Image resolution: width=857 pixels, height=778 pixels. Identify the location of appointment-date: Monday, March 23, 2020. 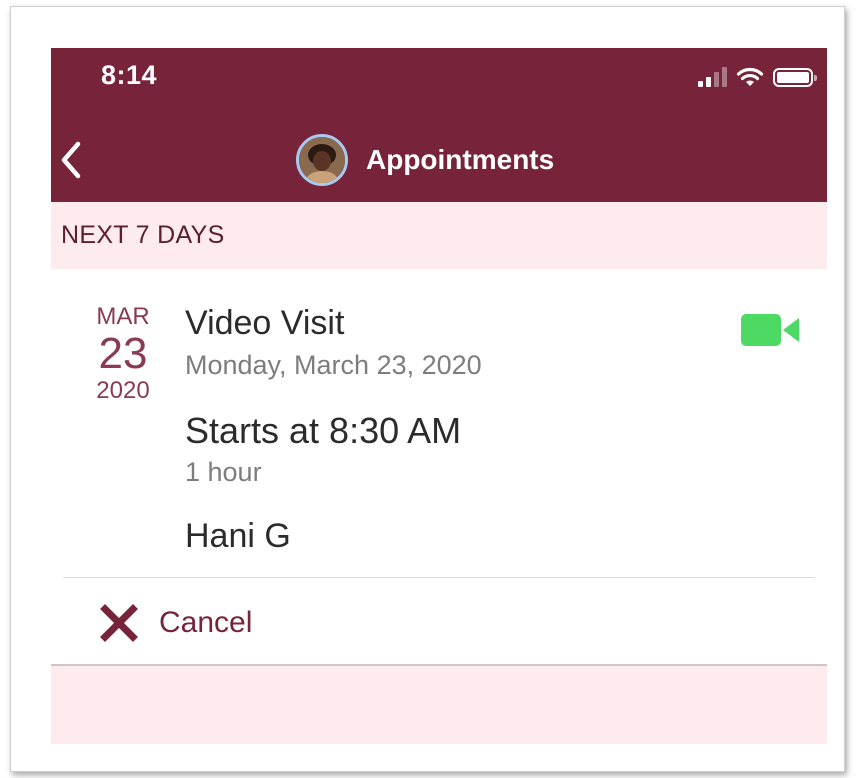
(333, 365).